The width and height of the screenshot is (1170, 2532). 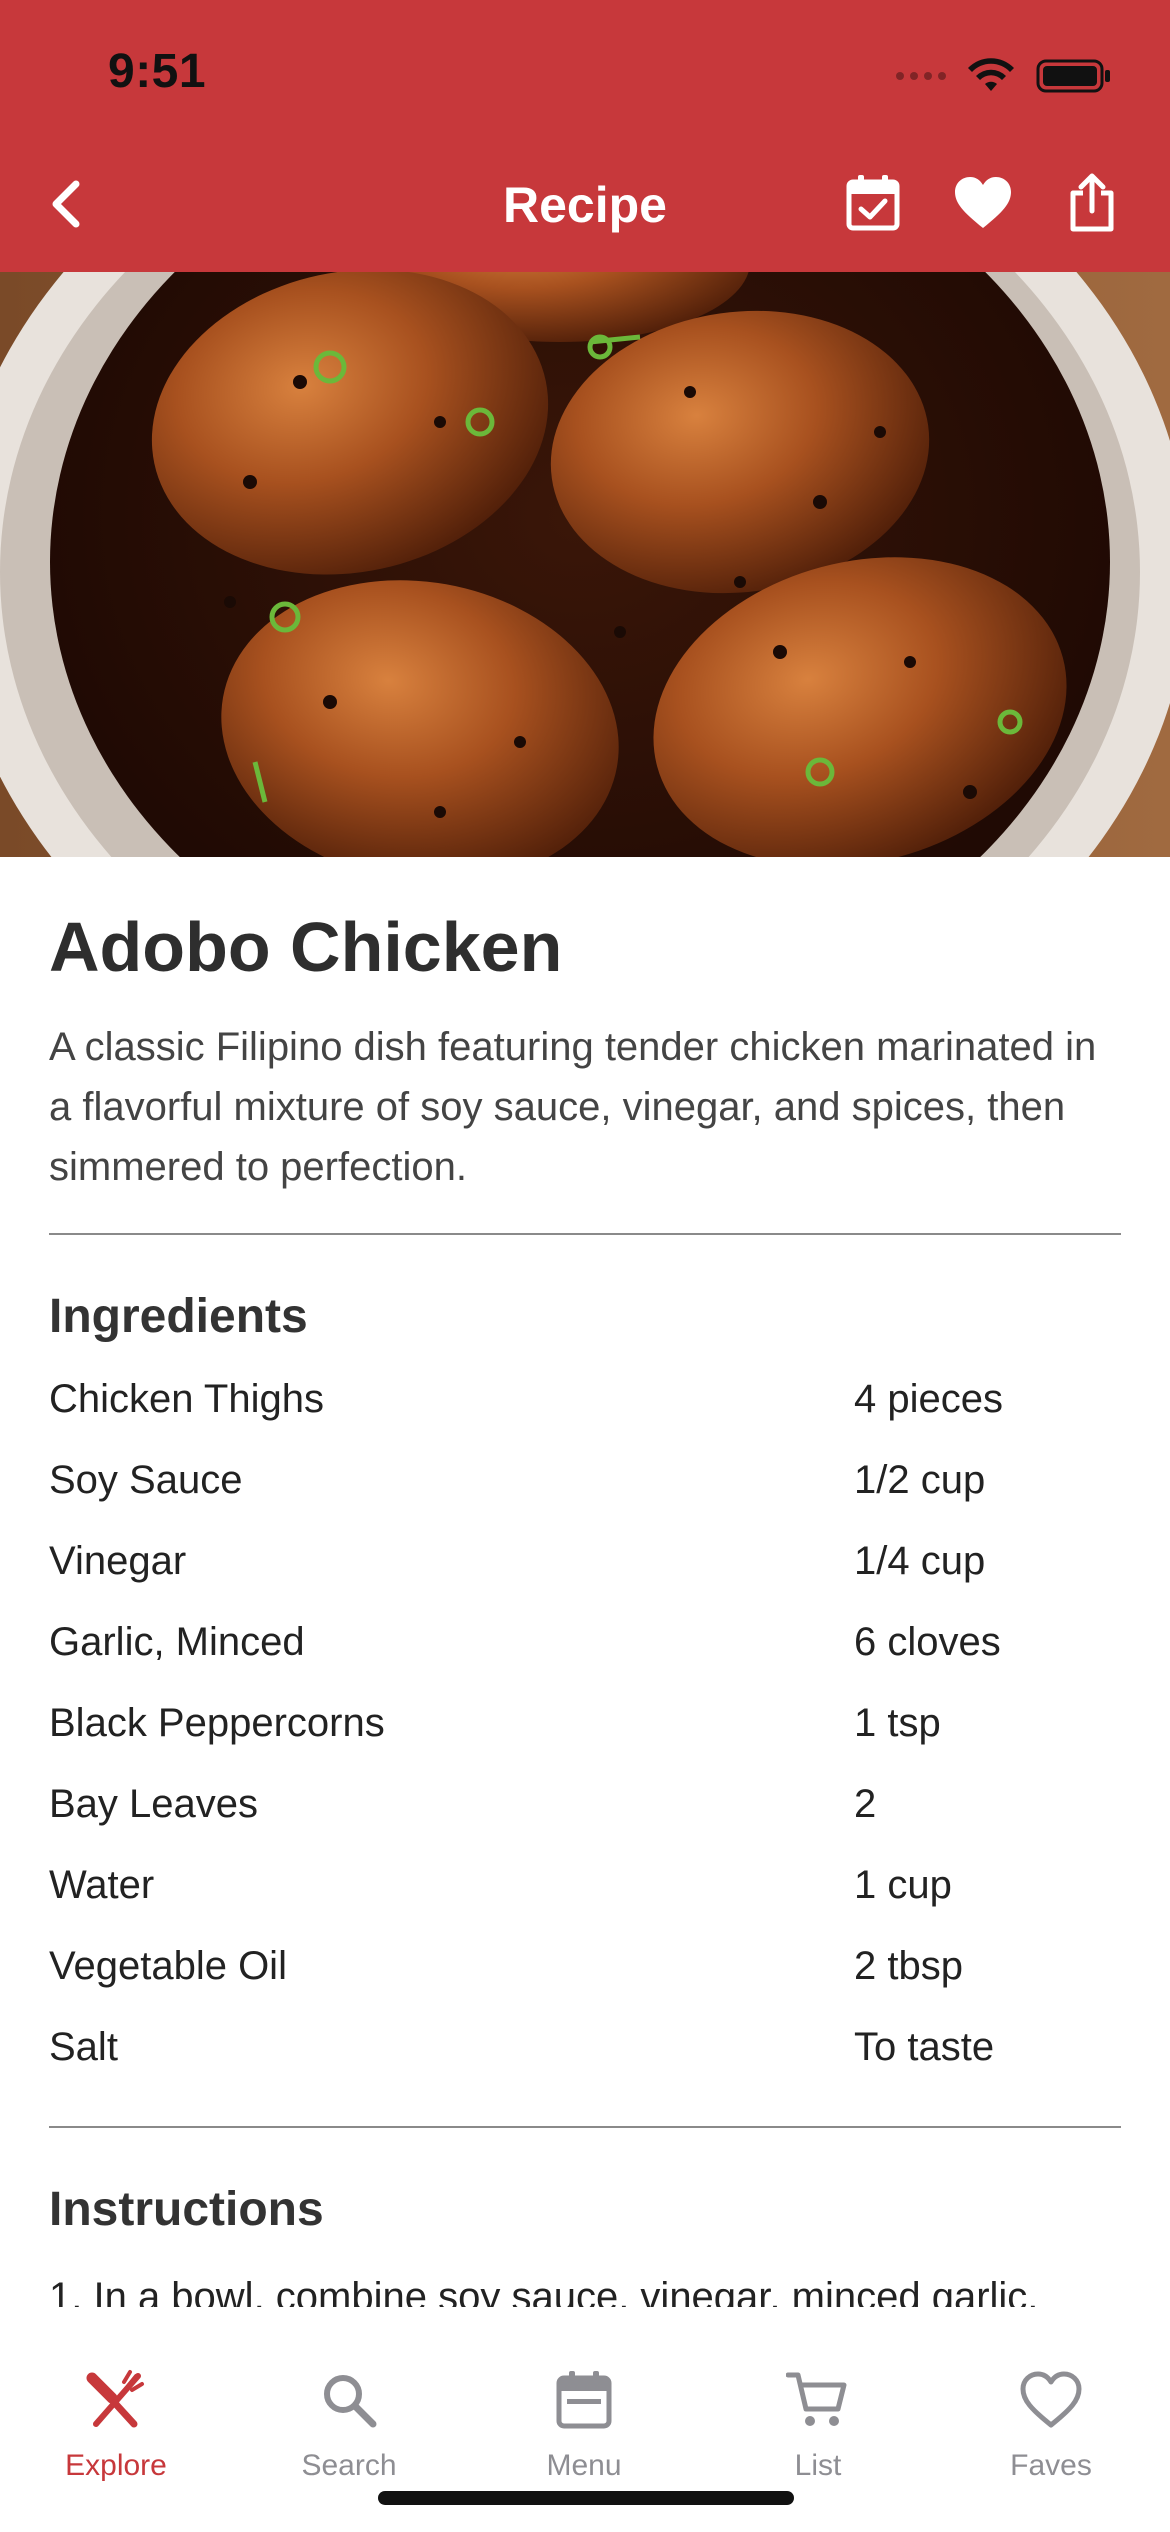 I want to click on ingredient-name: Salt, so click(x=83, y=2047).